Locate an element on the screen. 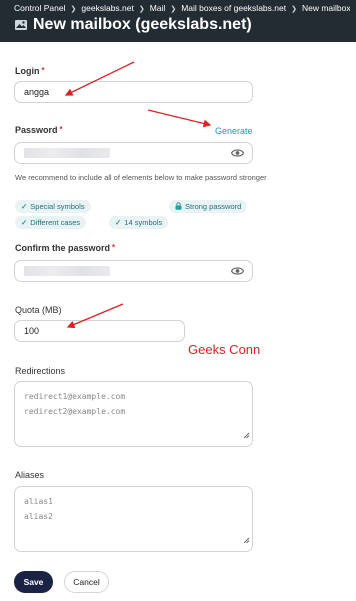  mailbox-icon is located at coordinates (21, 25).